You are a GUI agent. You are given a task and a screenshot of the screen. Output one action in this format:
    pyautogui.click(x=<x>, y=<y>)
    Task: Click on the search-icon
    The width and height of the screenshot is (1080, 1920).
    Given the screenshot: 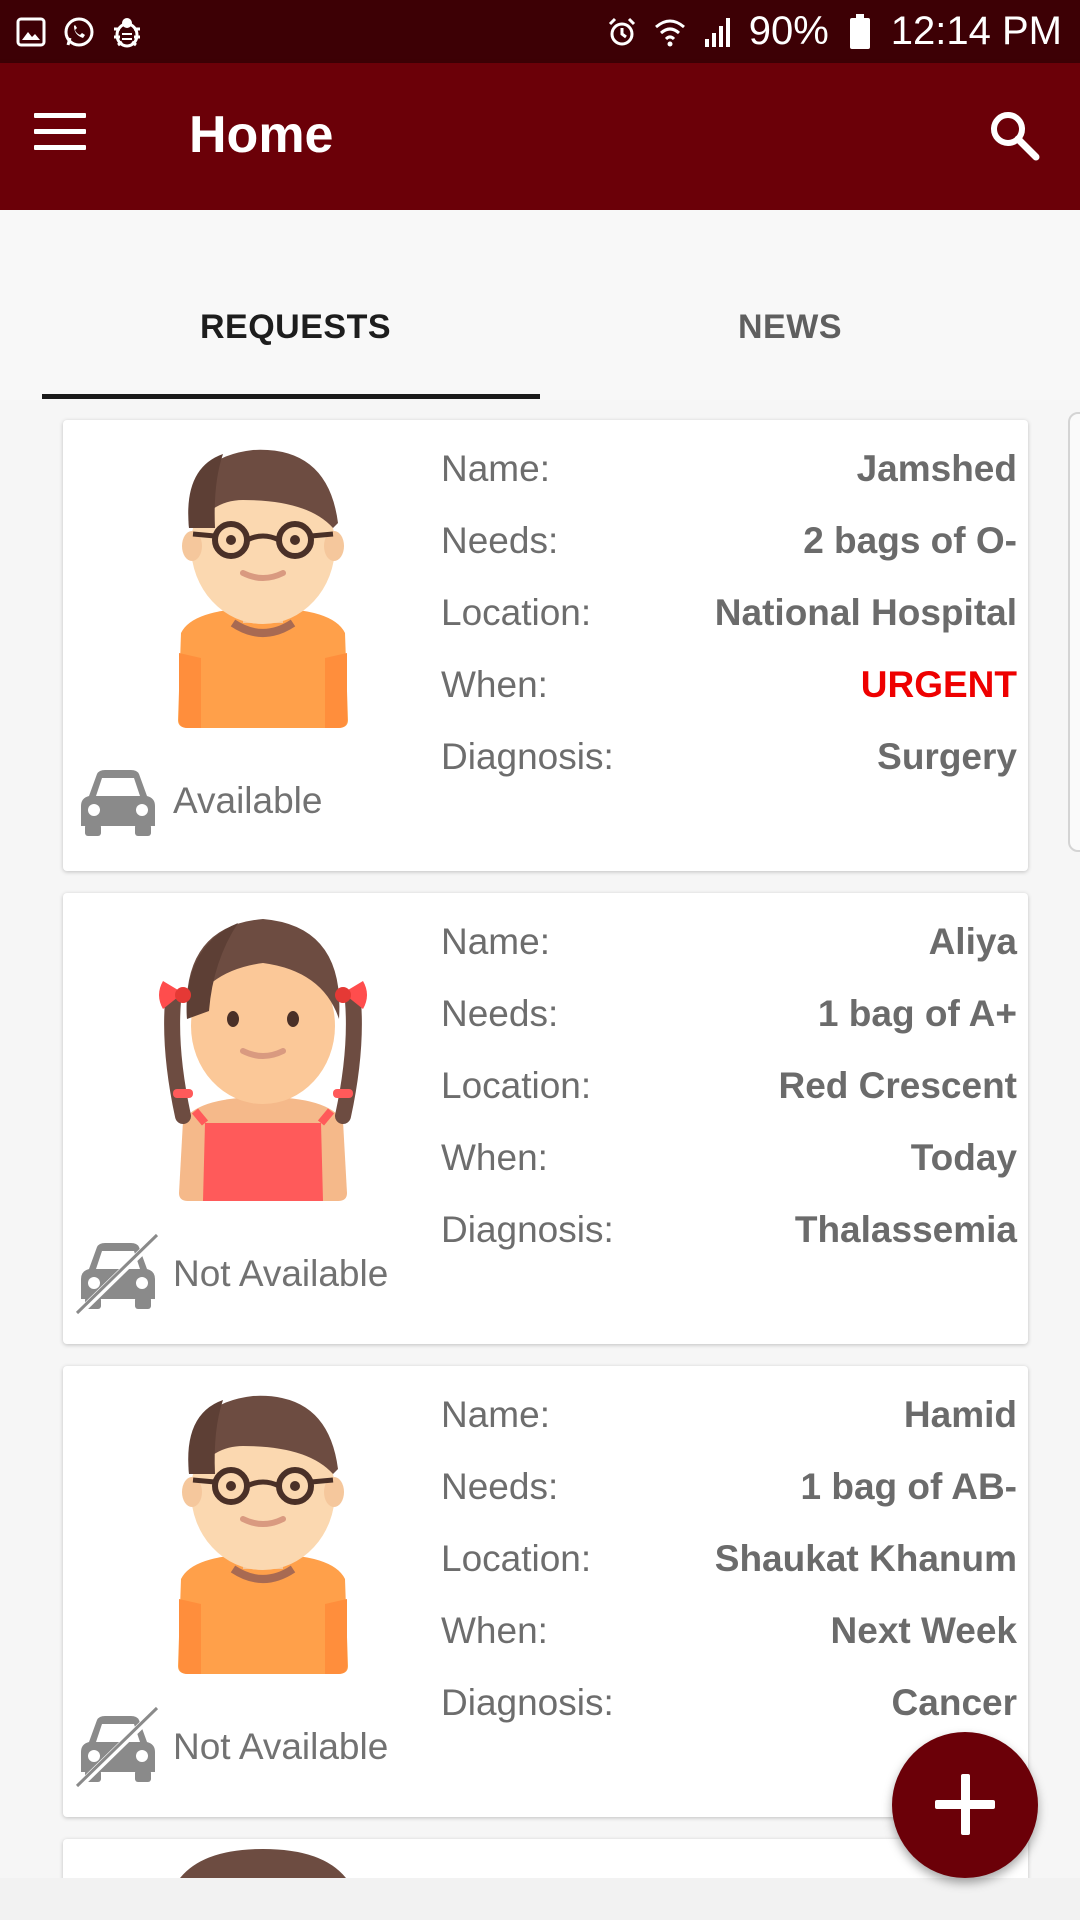 What is the action you would take?
    pyautogui.click(x=1015, y=136)
    